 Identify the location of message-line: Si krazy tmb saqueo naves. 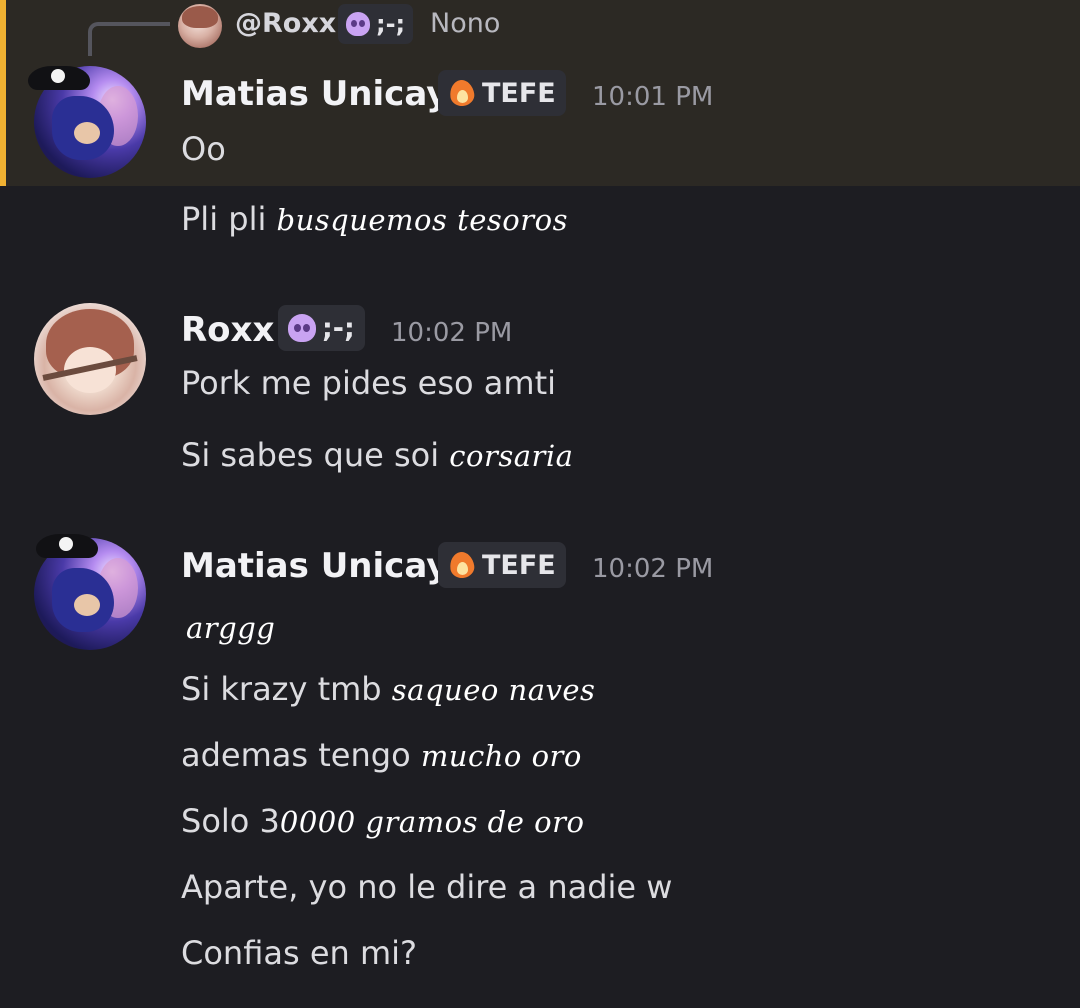
(388, 689).